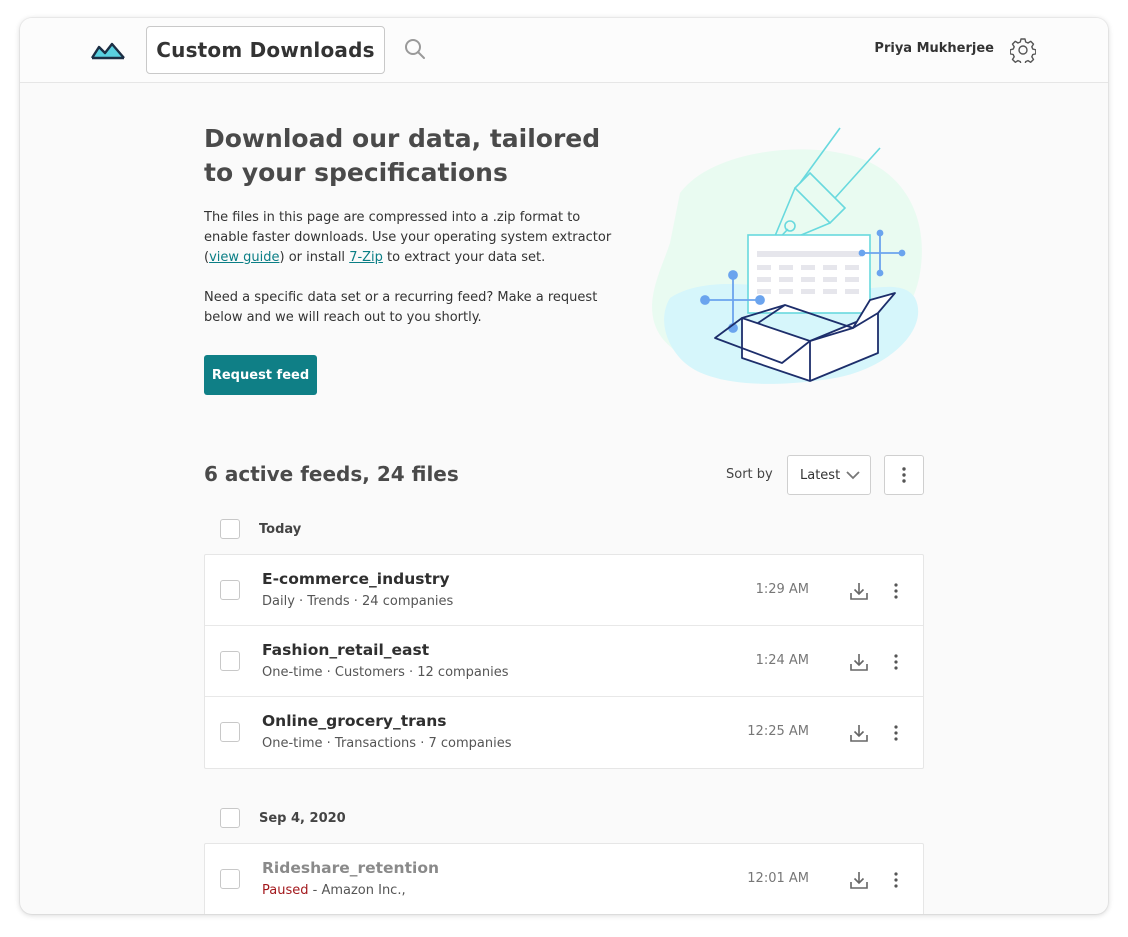  I want to click on group-label: Sep 4, 2020, so click(302, 818).